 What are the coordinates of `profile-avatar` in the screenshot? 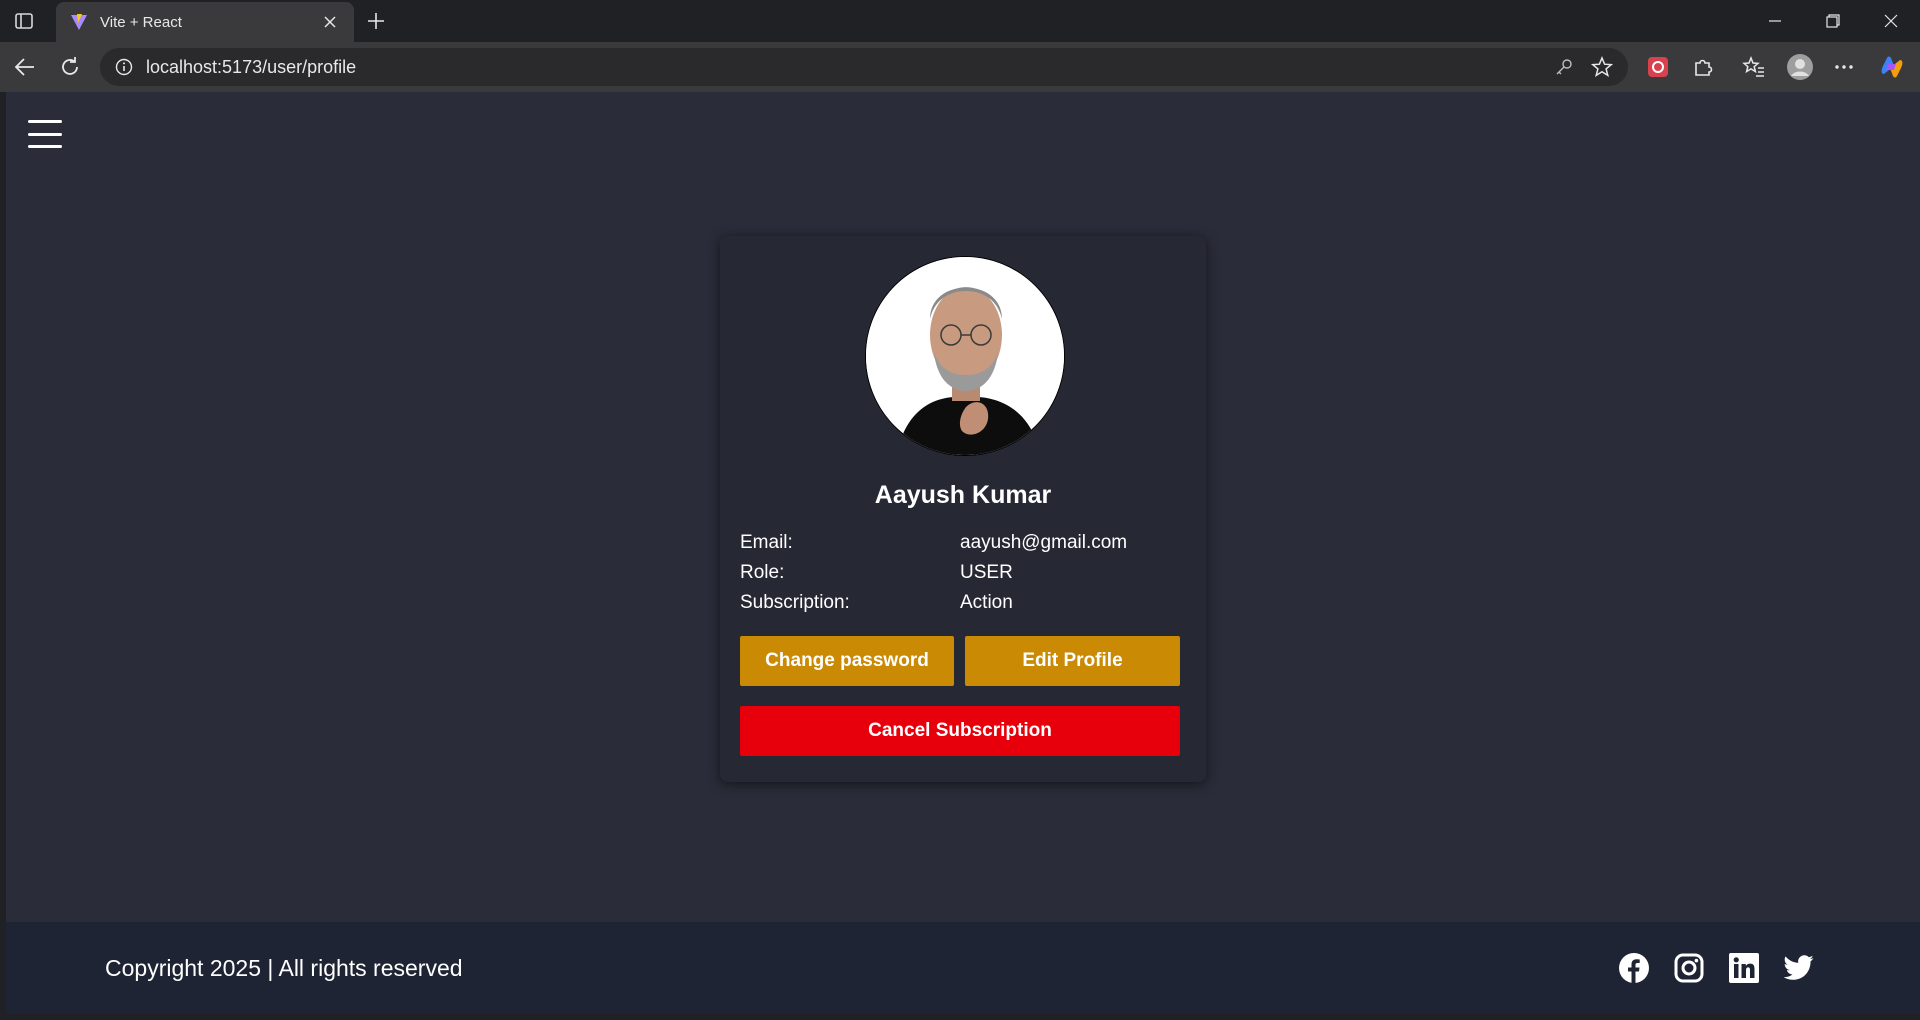 It's located at (965, 356).